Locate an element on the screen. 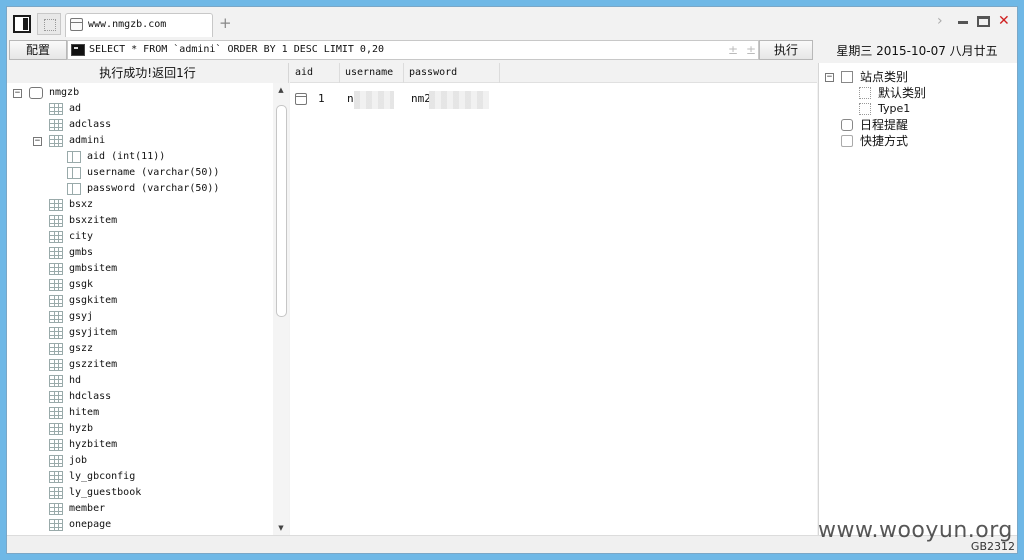  schedule-label: 日程提醒 is located at coordinates (884, 125).